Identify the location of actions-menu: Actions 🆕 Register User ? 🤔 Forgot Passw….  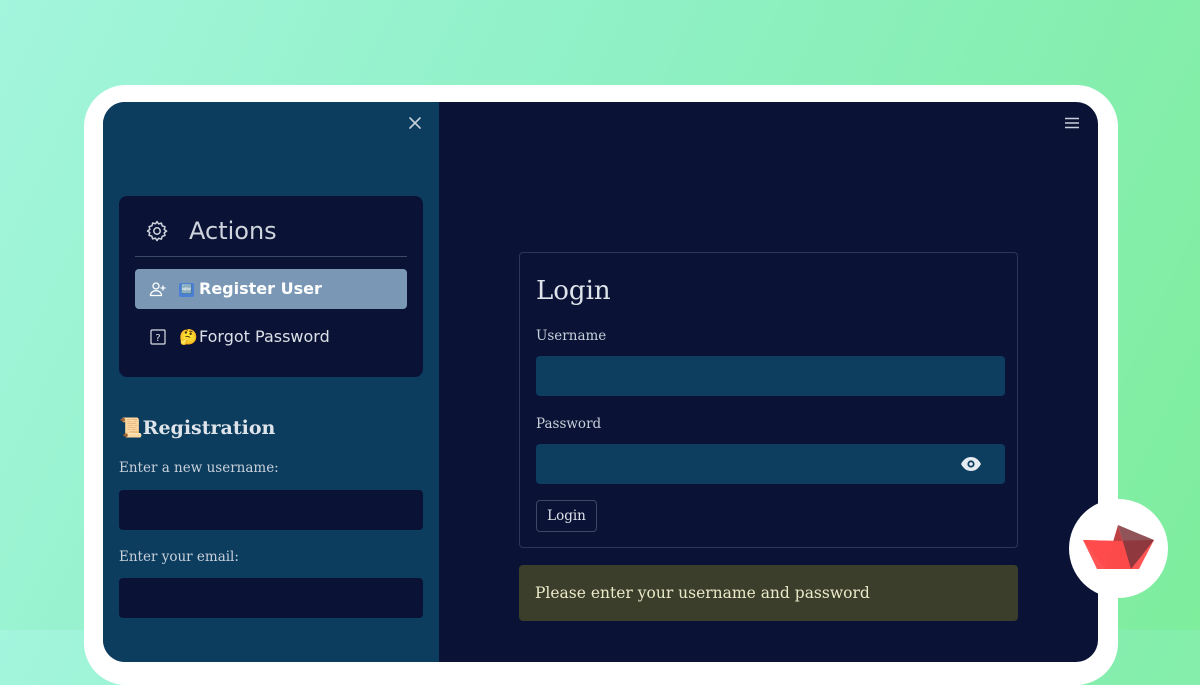
(271, 286).